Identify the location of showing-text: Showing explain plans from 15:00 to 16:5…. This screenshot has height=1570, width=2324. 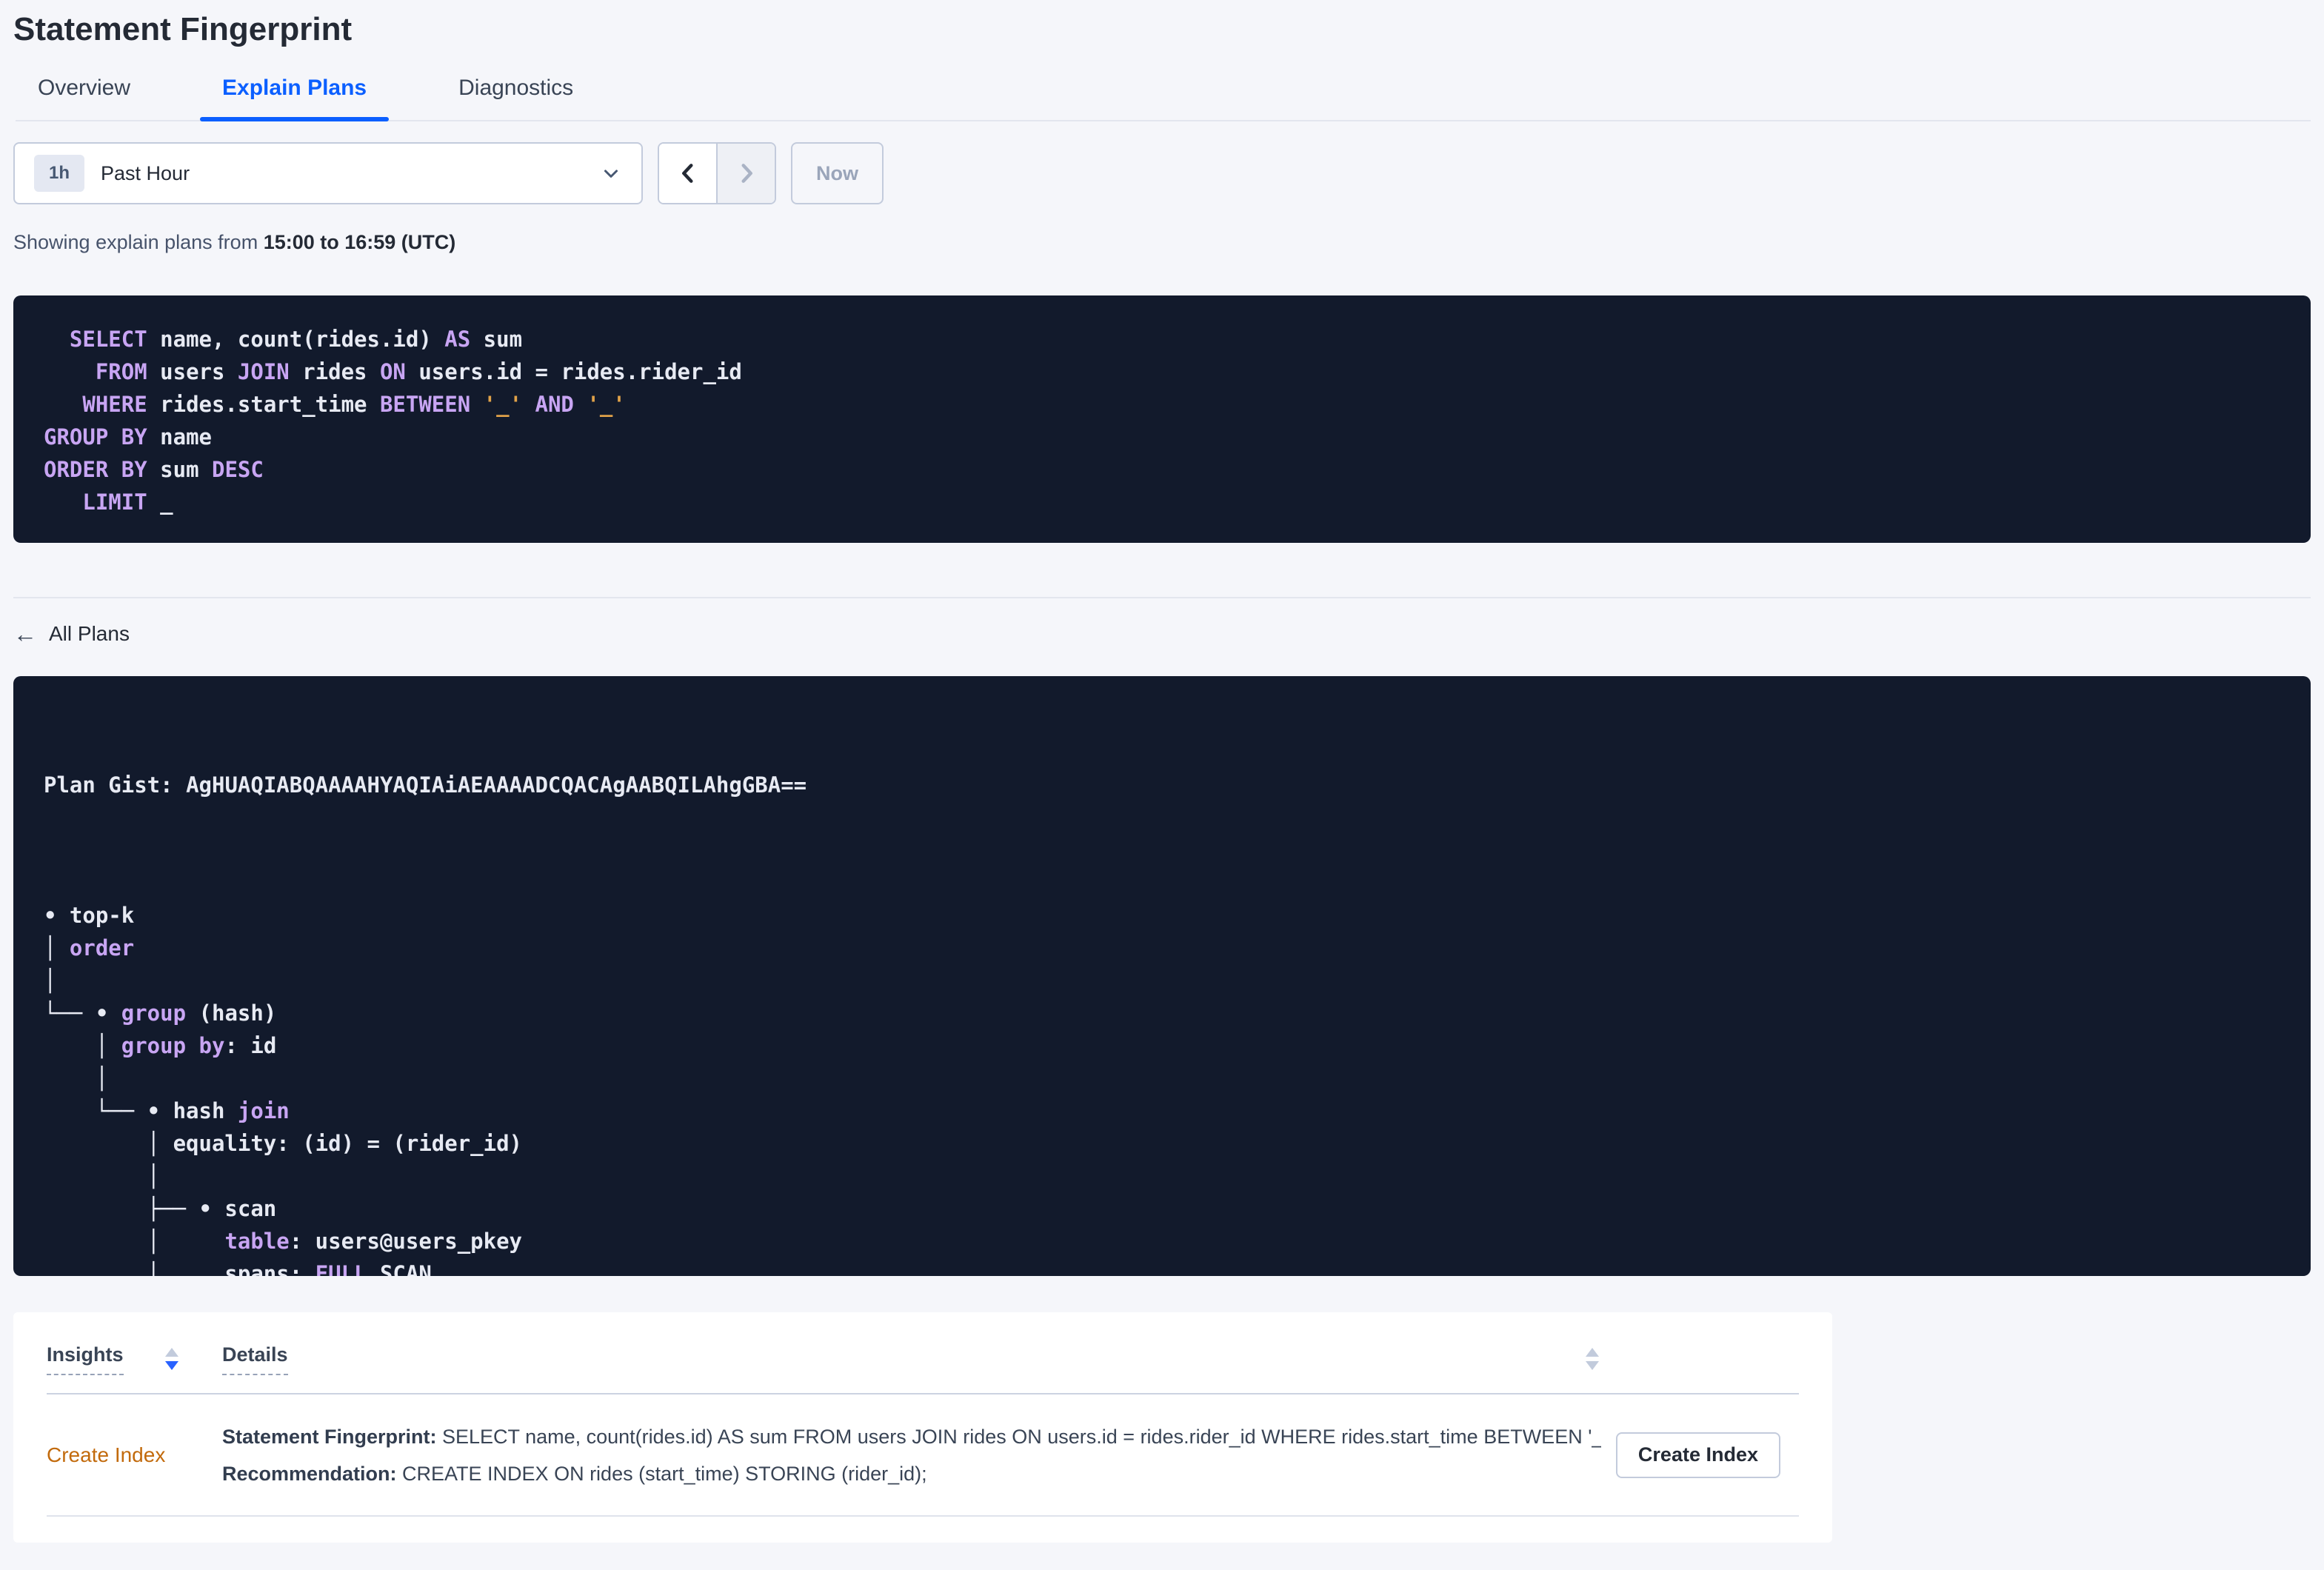
(1162, 242).